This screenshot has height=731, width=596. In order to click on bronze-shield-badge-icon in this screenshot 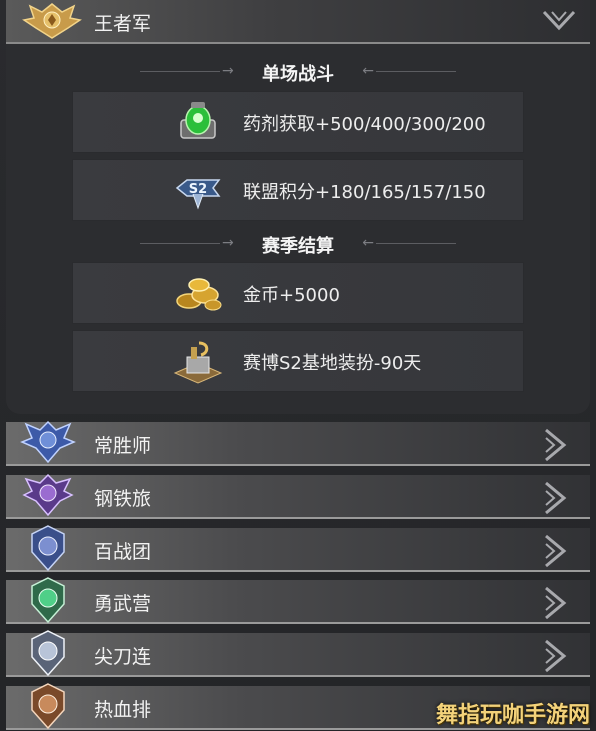, I will do `click(48, 706)`.